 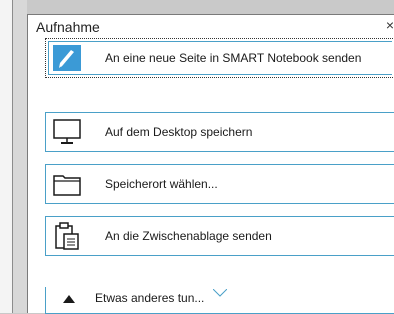 What do you see at coordinates (188, 236) in the screenshot?
I see `send-to-clipboard-label: An die Zwischenablage senden` at bounding box center [188, 236].